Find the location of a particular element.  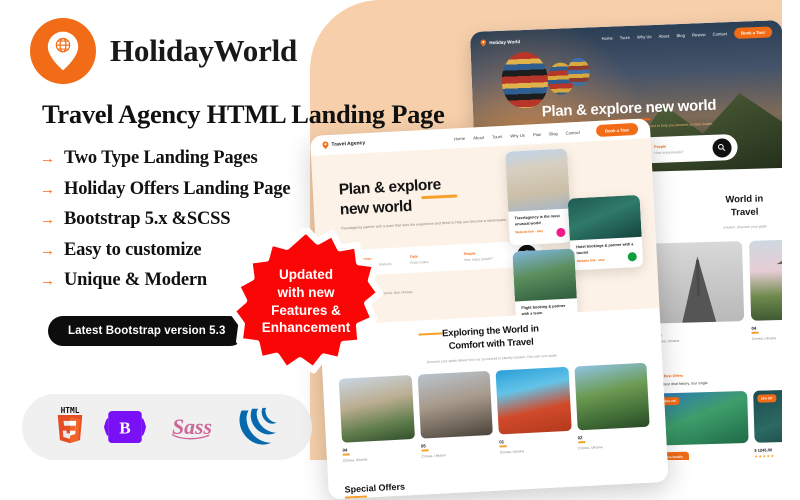

tech-jquery is located at coordinates (259, 427).